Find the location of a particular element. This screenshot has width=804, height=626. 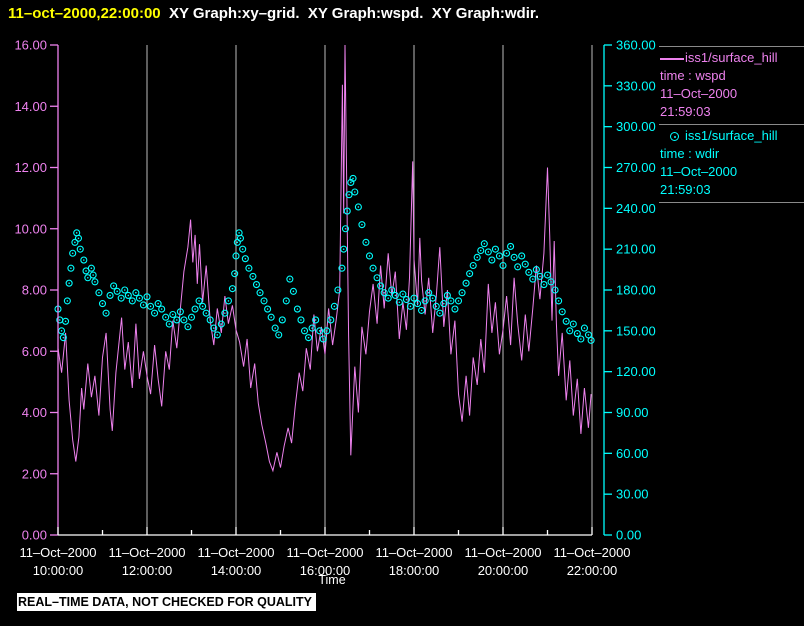

svg-text: 18:00:00 is located at coordinates (414, 570).